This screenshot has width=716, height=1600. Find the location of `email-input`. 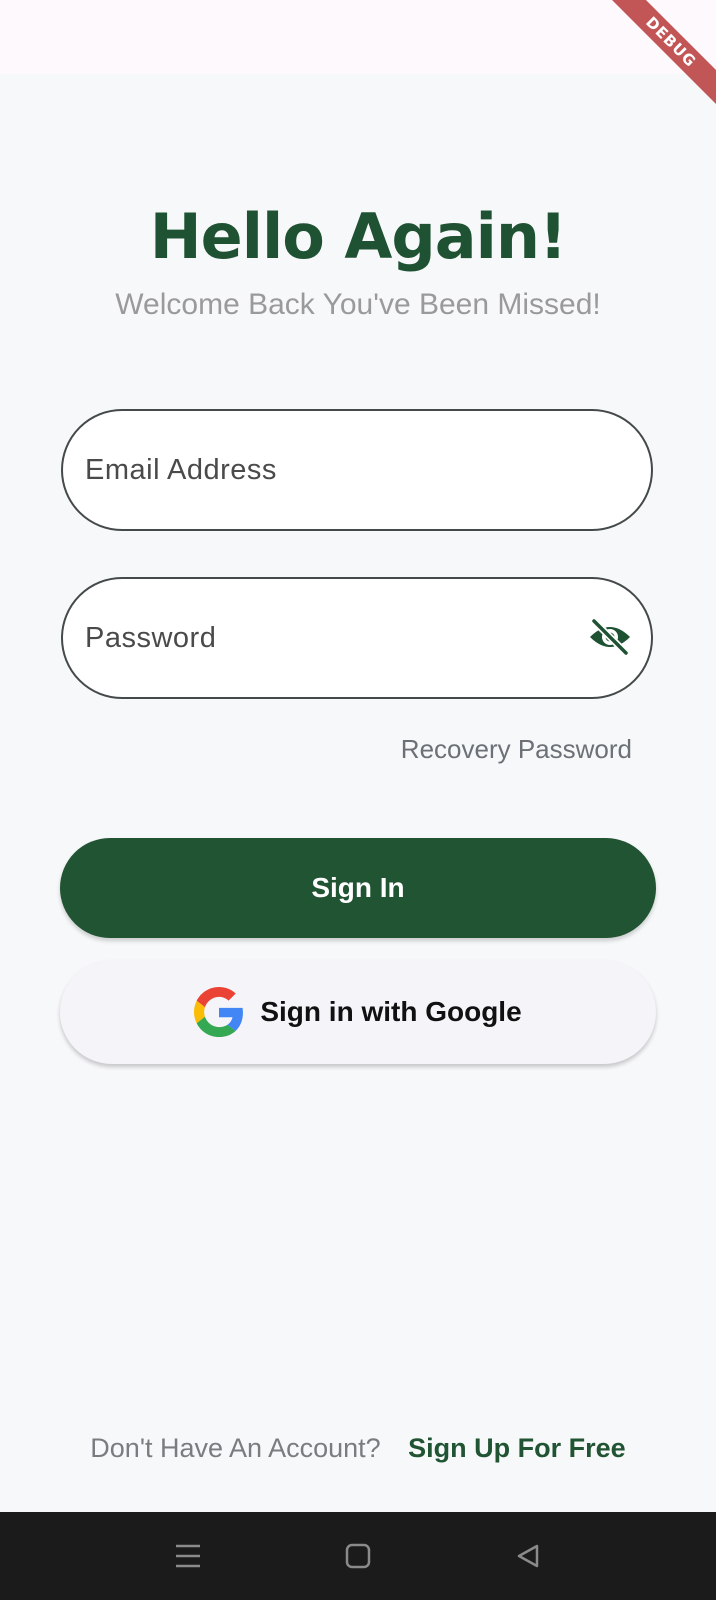

email-input is located at coordinates (335, 470).